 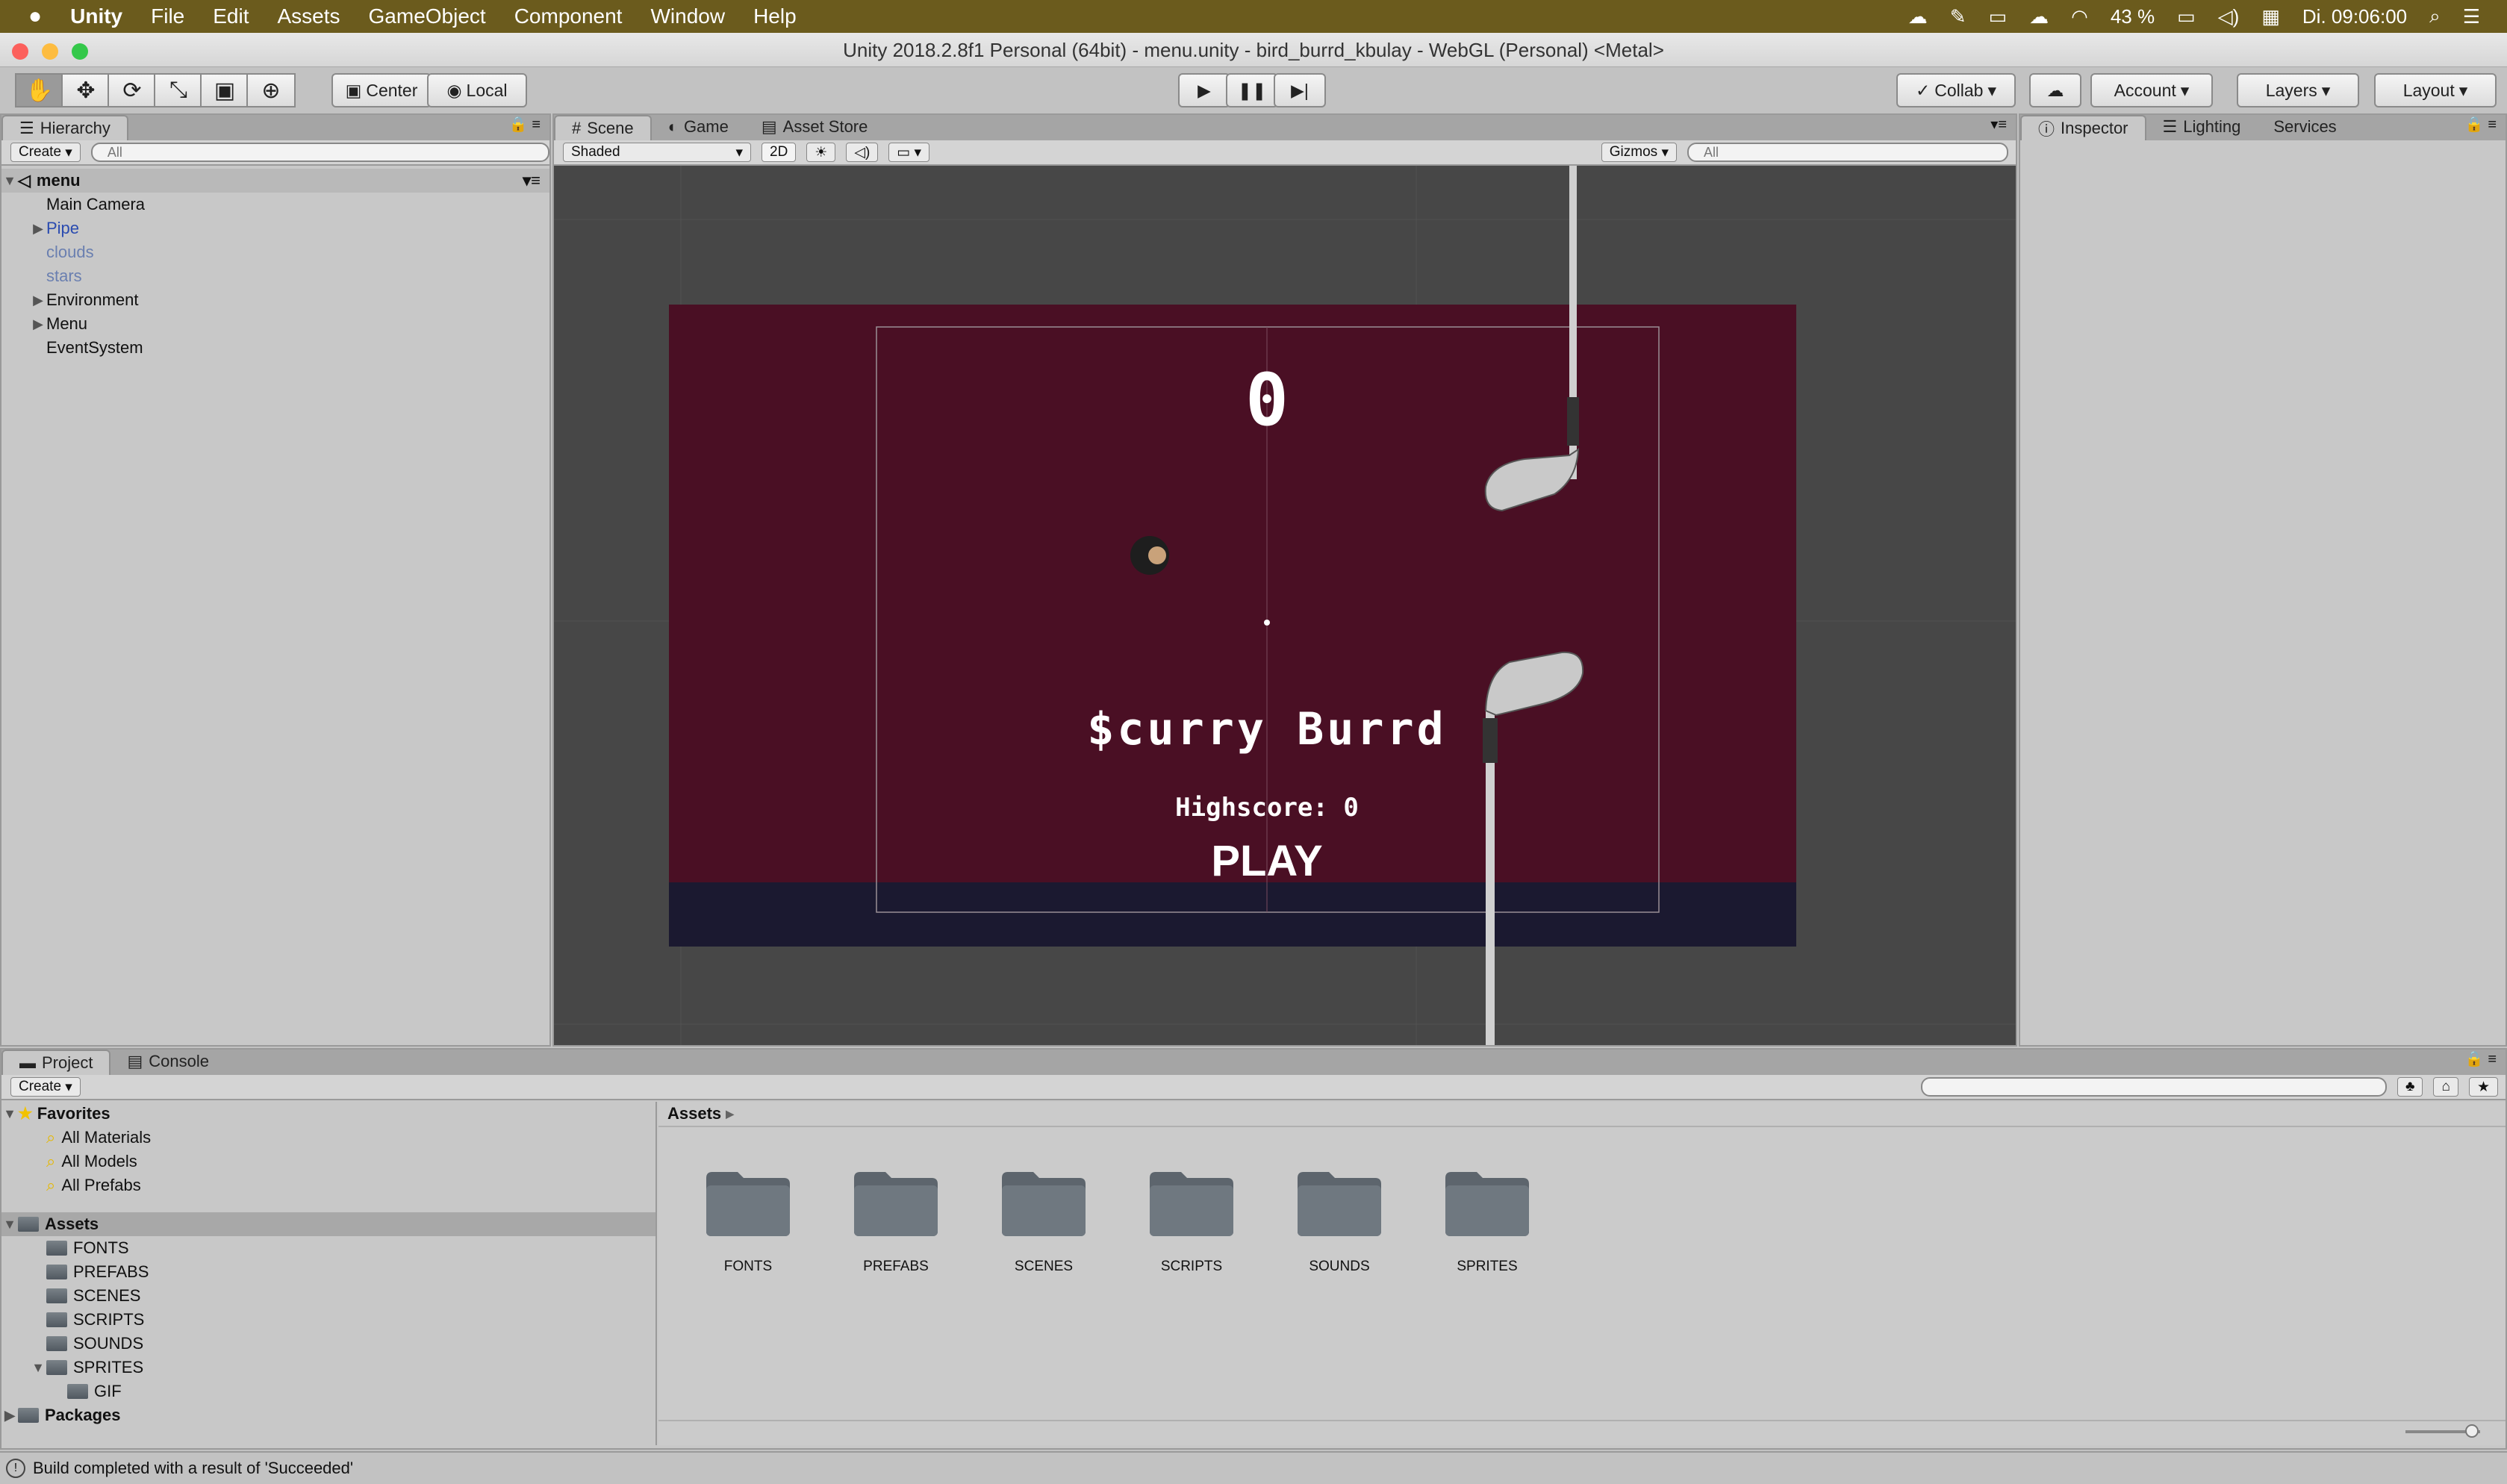 I want to click on menu-help: Help, so click(x=775, y=16).